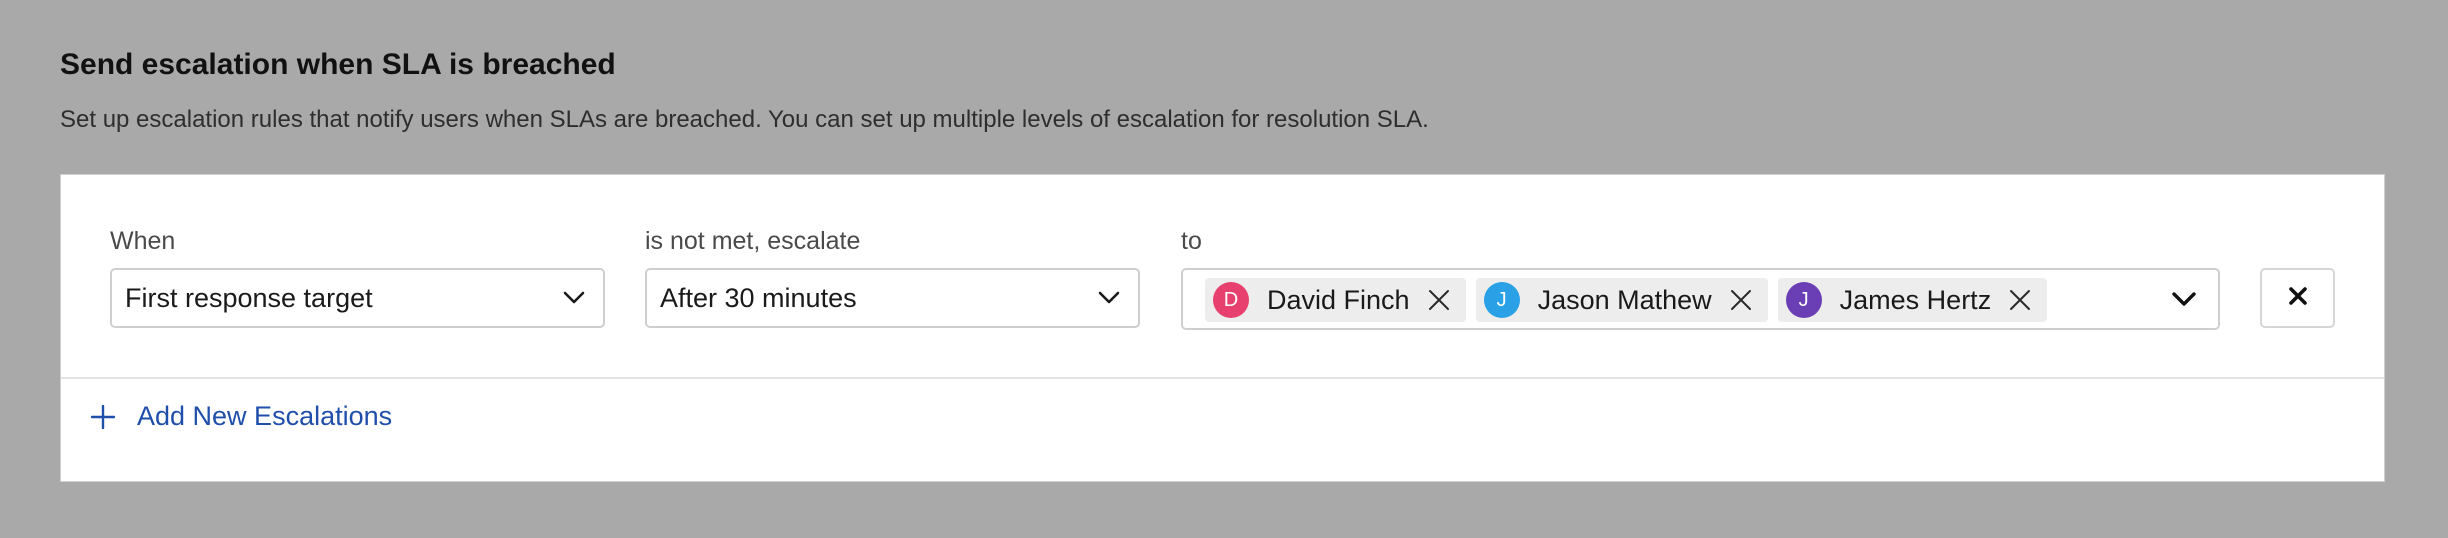 This screenshot has height=538, width=2448. I want to click on avatar: D, so click(1231, 300).